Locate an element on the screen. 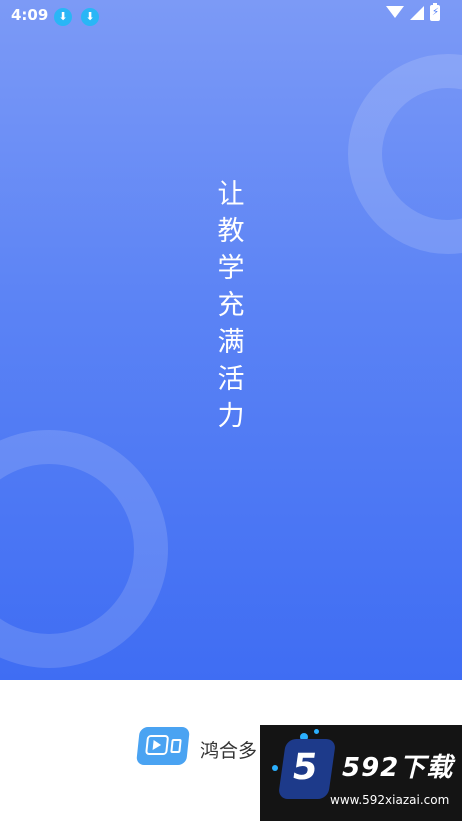 This screenshot has width=462, height=821. slogan-char: 活 is located at coordinates (231, 379).